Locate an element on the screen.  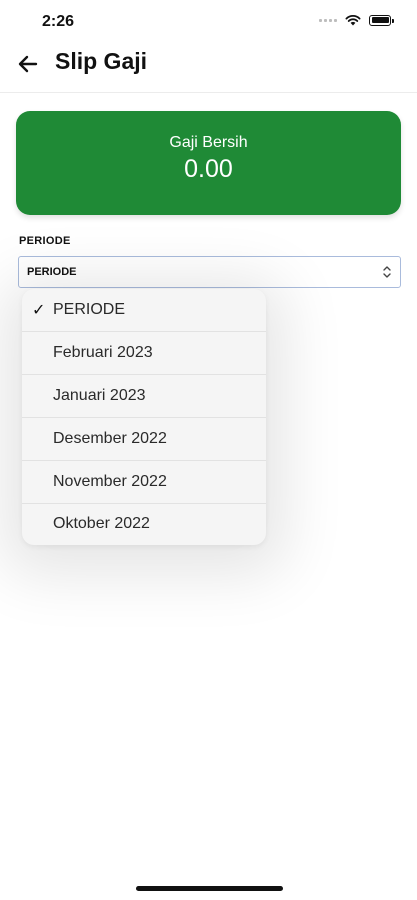
period-select-value: PERIODE is located at coordinates (52, 272).